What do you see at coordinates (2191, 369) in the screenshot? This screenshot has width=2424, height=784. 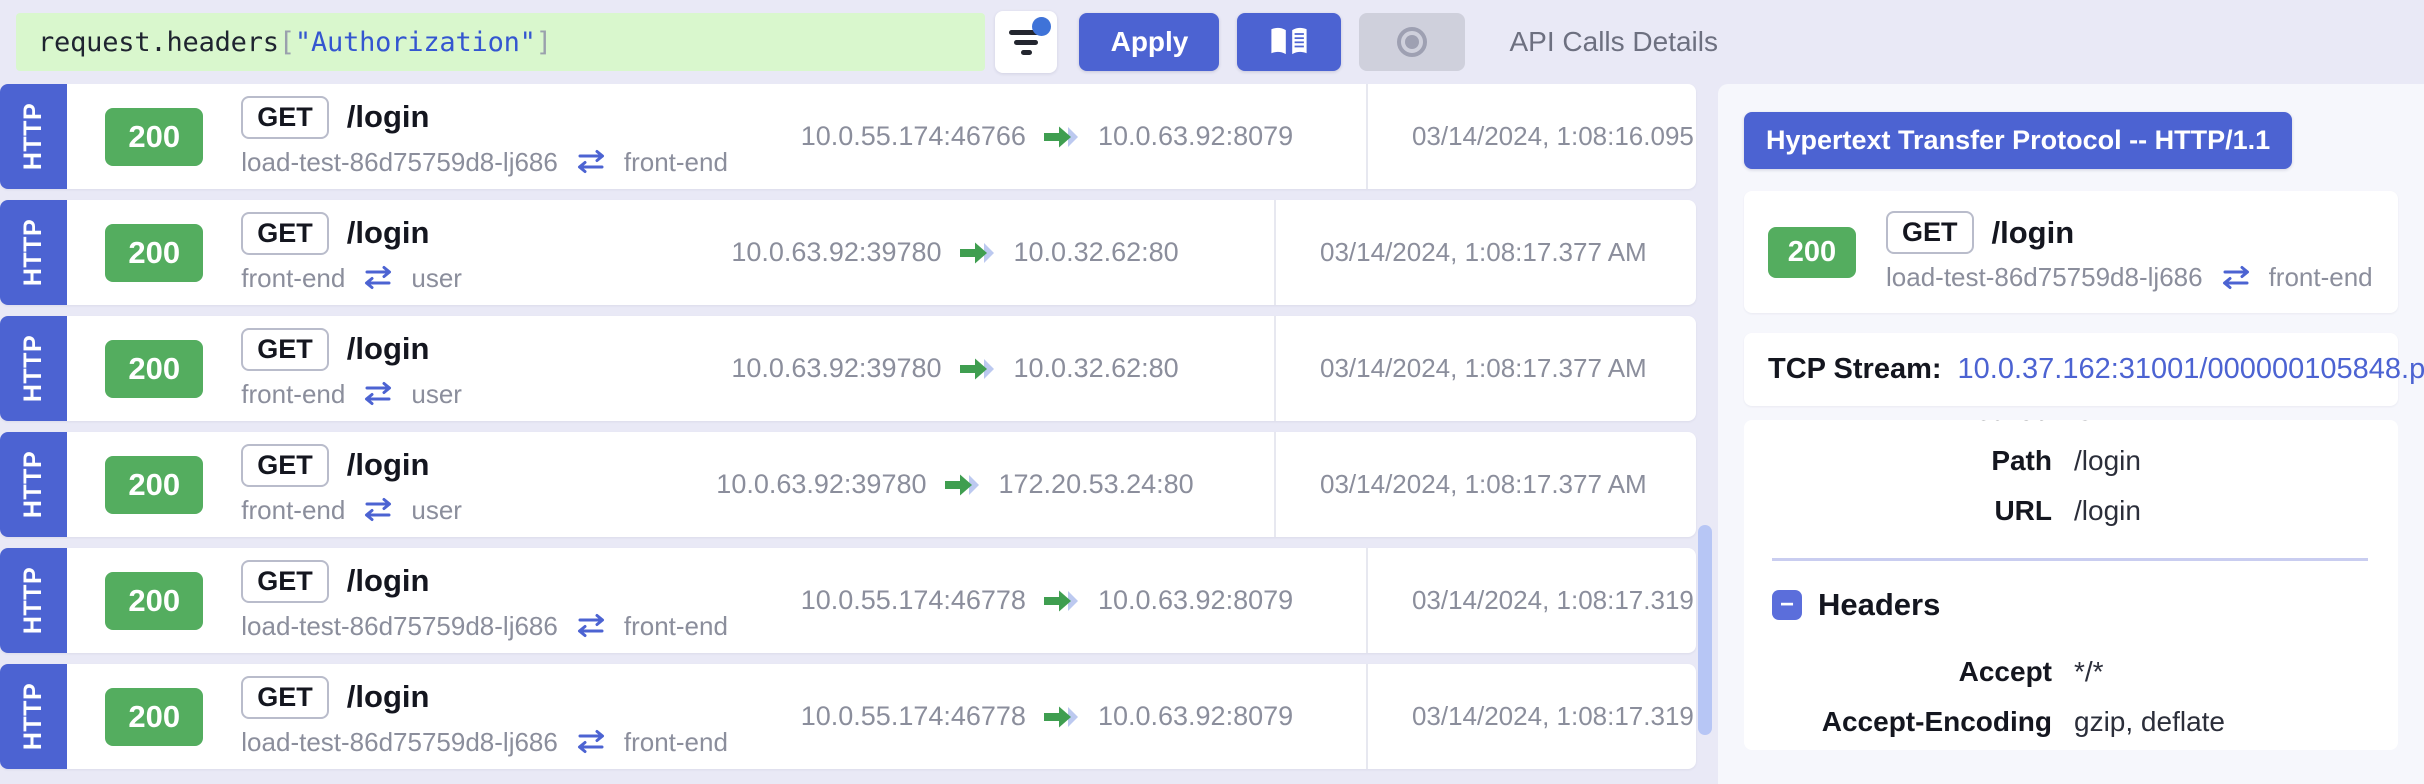 I see `tcp-stream-link: 10.0.37.162:31001/000000105848.pcap` at bounding box center [2191, 369].